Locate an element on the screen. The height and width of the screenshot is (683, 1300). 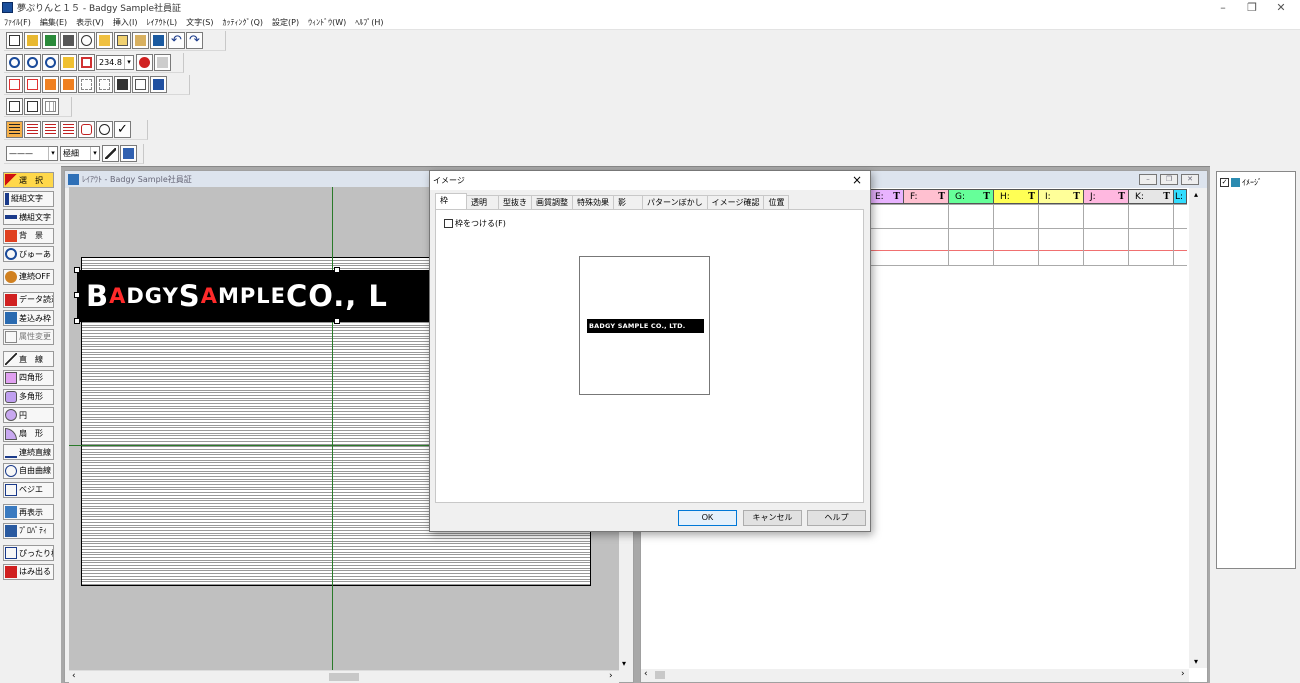
zoom-select: 234.8 ▾ is located at coordinates (115, 62).